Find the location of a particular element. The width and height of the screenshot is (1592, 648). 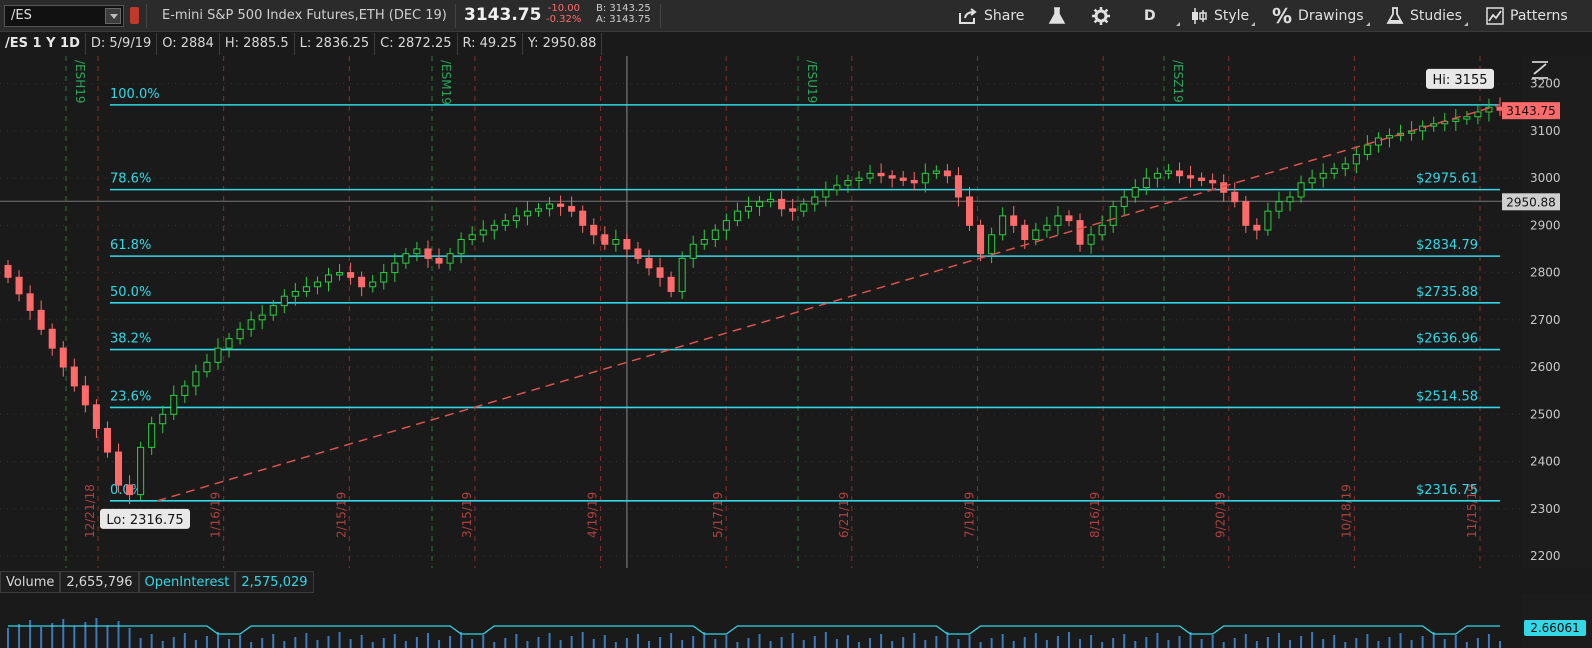

high-value: H: 2885.5 is located at coordinates (257, 44).